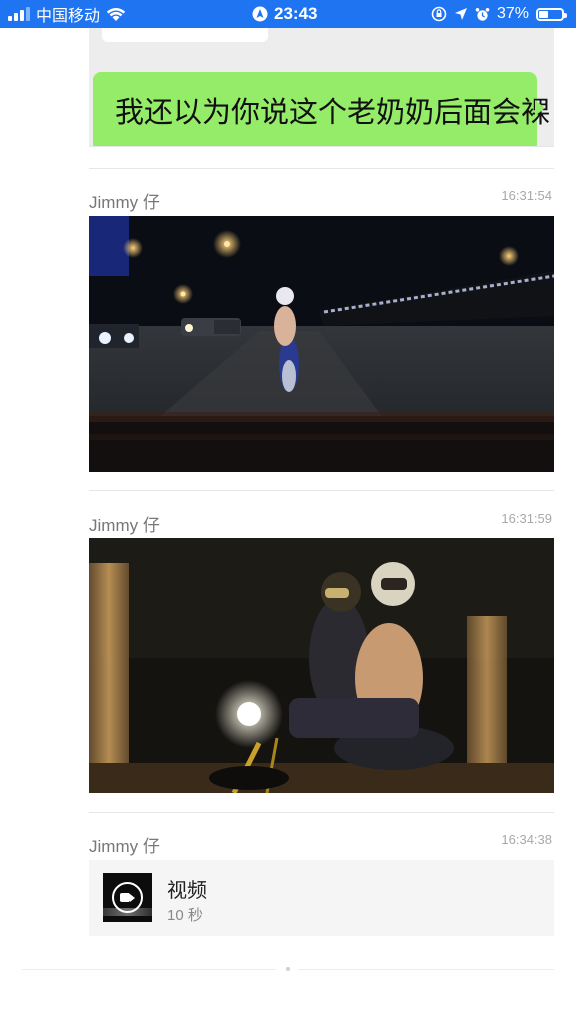  I want to click on status-center: 23:43, so click(284, 14).